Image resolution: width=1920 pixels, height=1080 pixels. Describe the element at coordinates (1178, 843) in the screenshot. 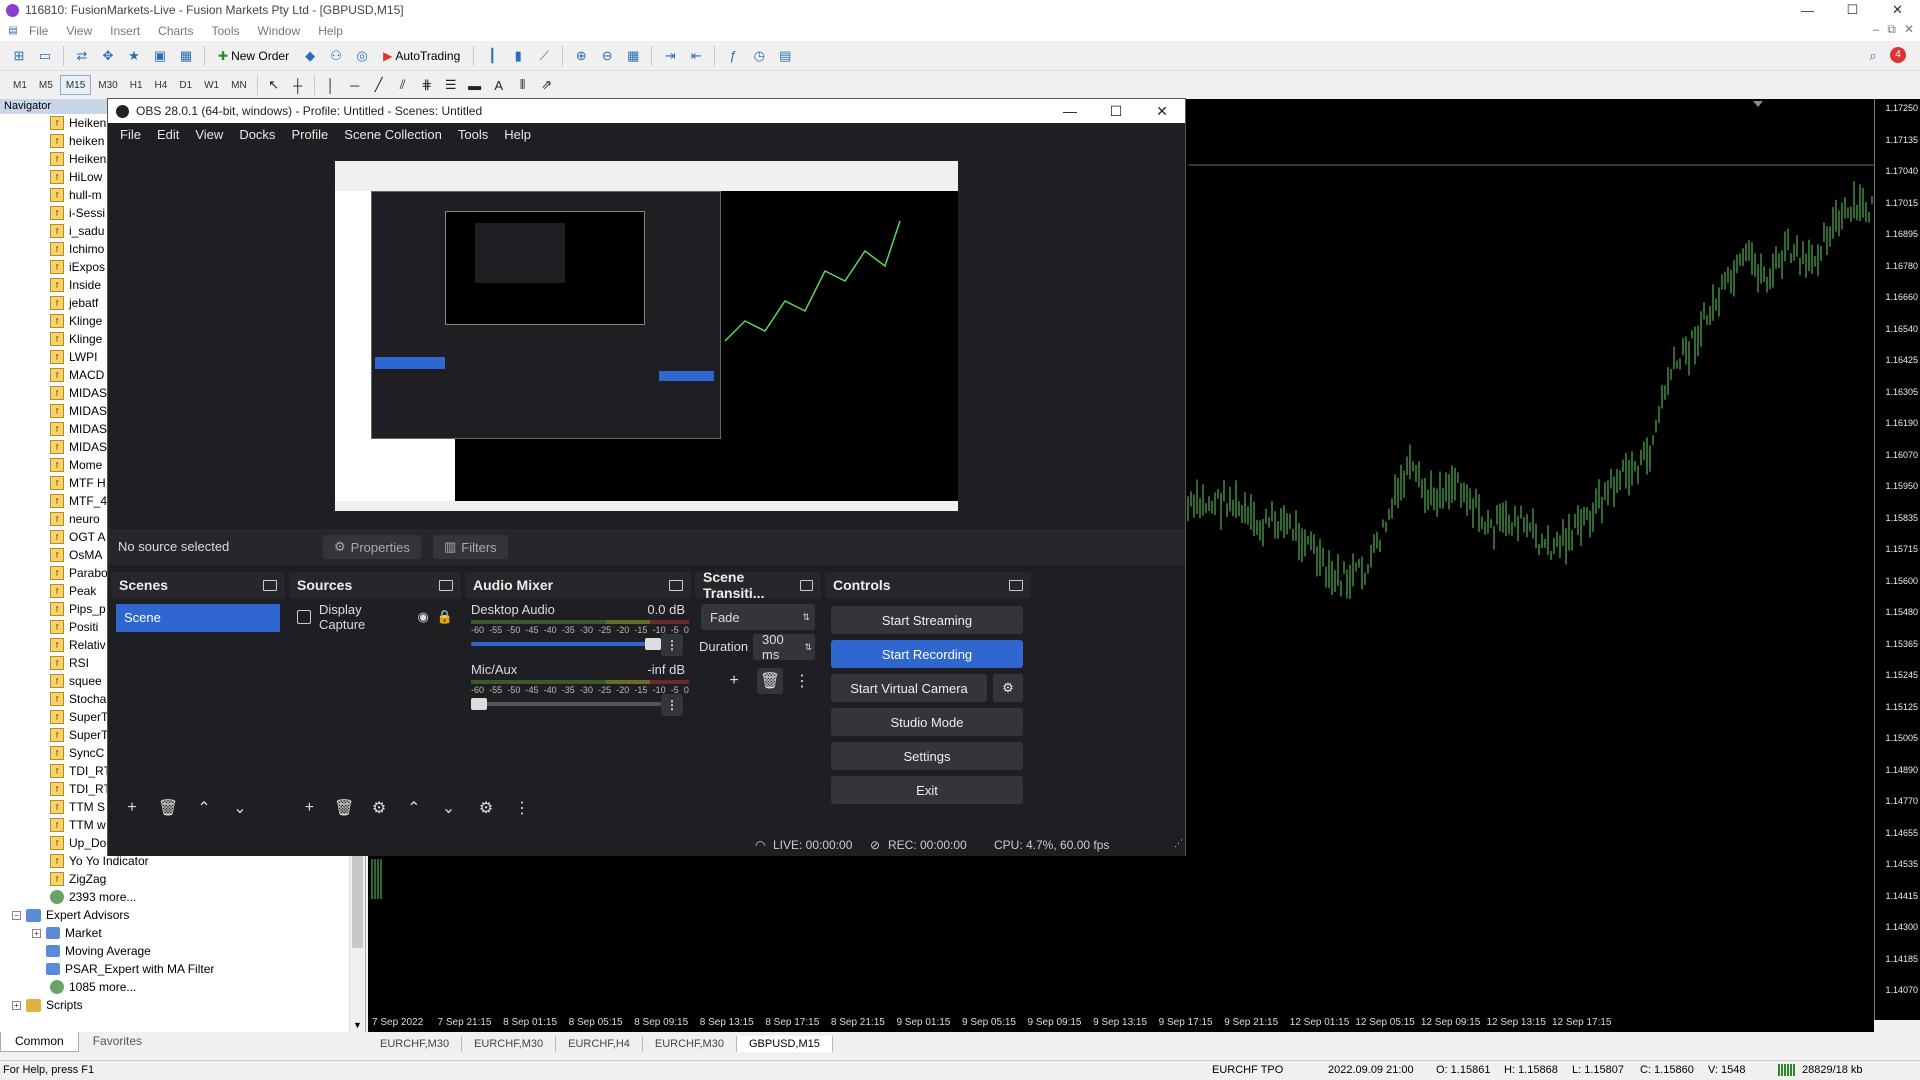

I see `resize-grip-icon: ⋰` at that location.